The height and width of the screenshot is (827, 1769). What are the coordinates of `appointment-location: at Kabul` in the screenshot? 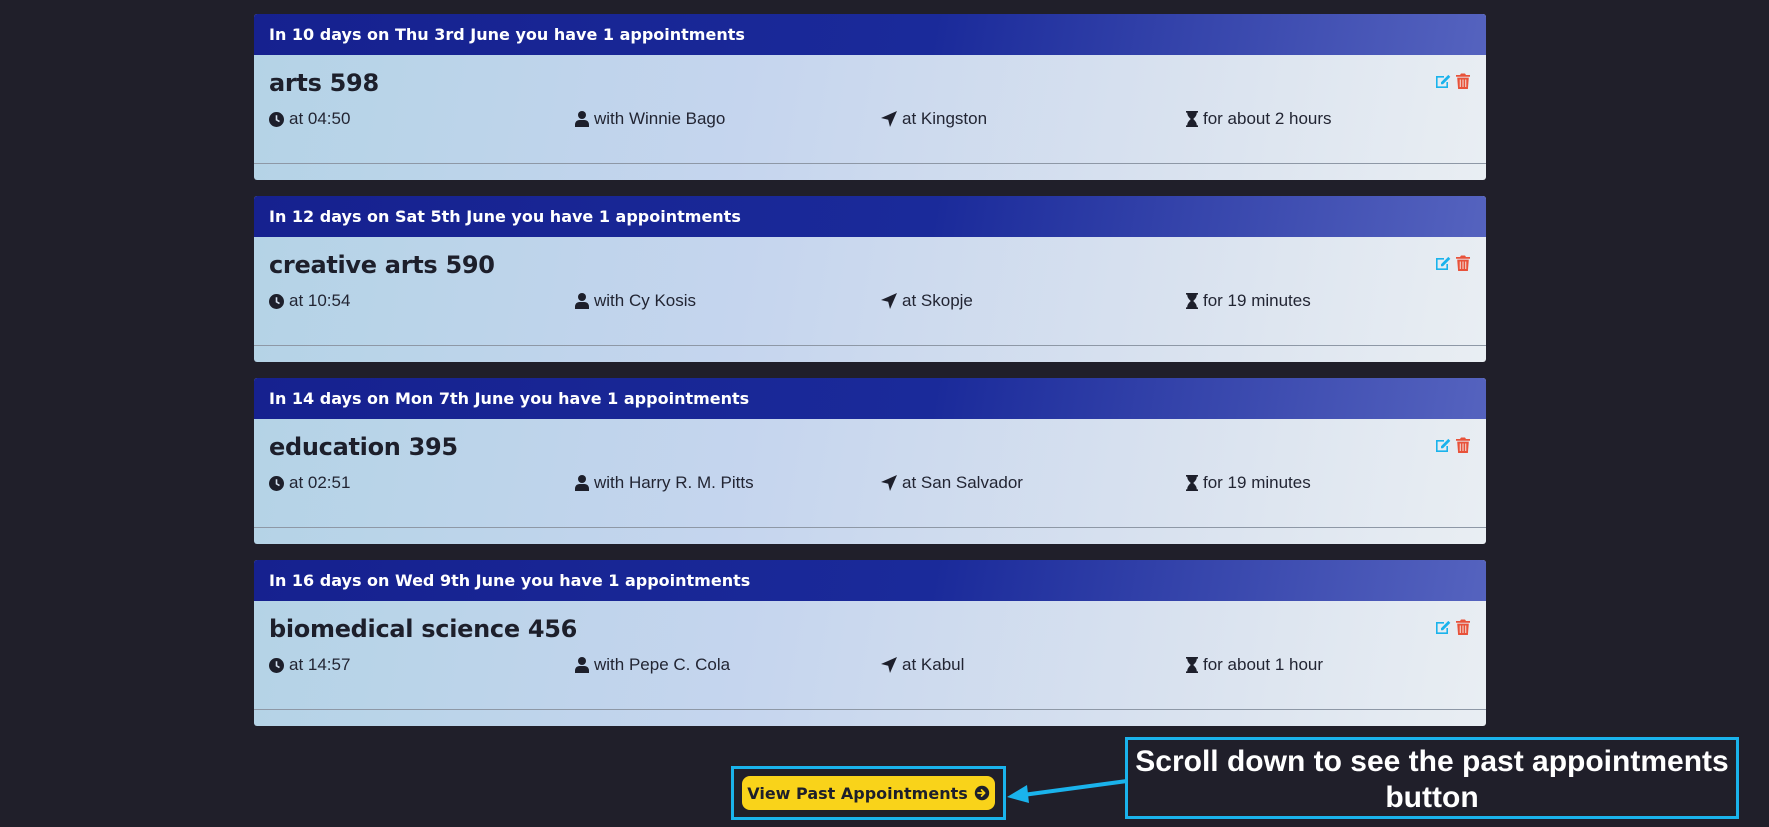 It's located at (922, 665).